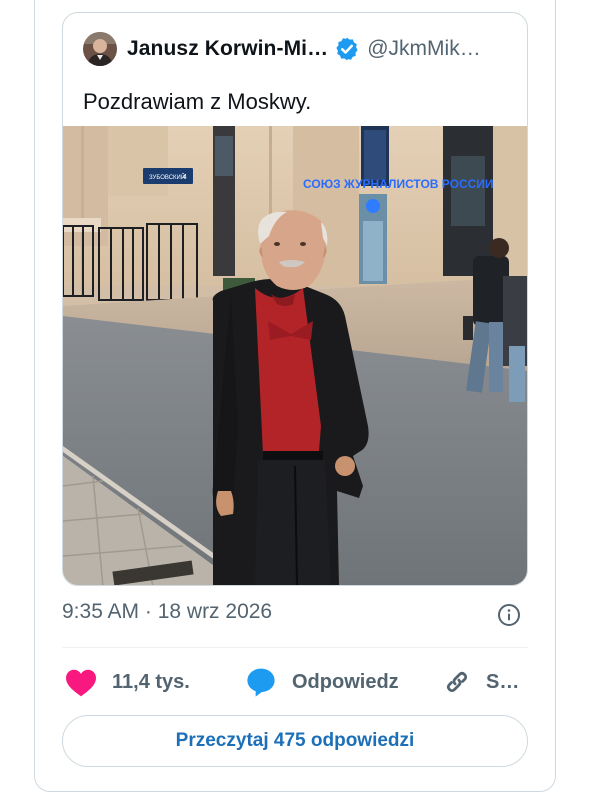 The height and width of the screenshot is (800, 594). What do you see at coordinates (81, 683) in the screenshot?
I see `heart-icon` at bounding box center [81, 683].